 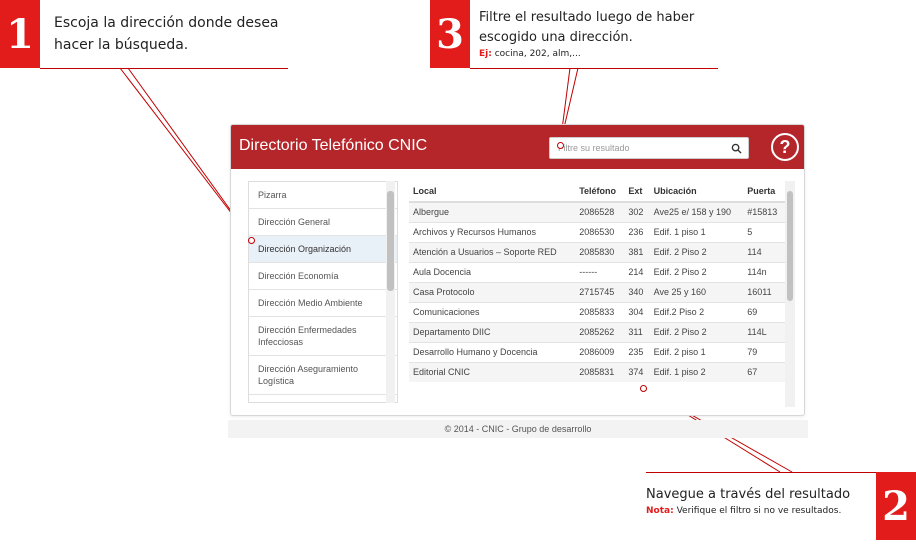 I want to click on table-cell: 2715745, so click(x=600, y=292).